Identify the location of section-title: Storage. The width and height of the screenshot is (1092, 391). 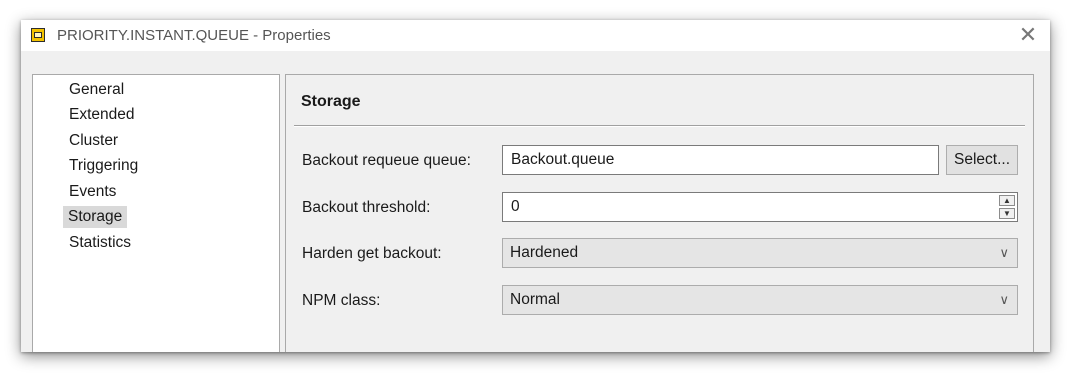
(331, 101).